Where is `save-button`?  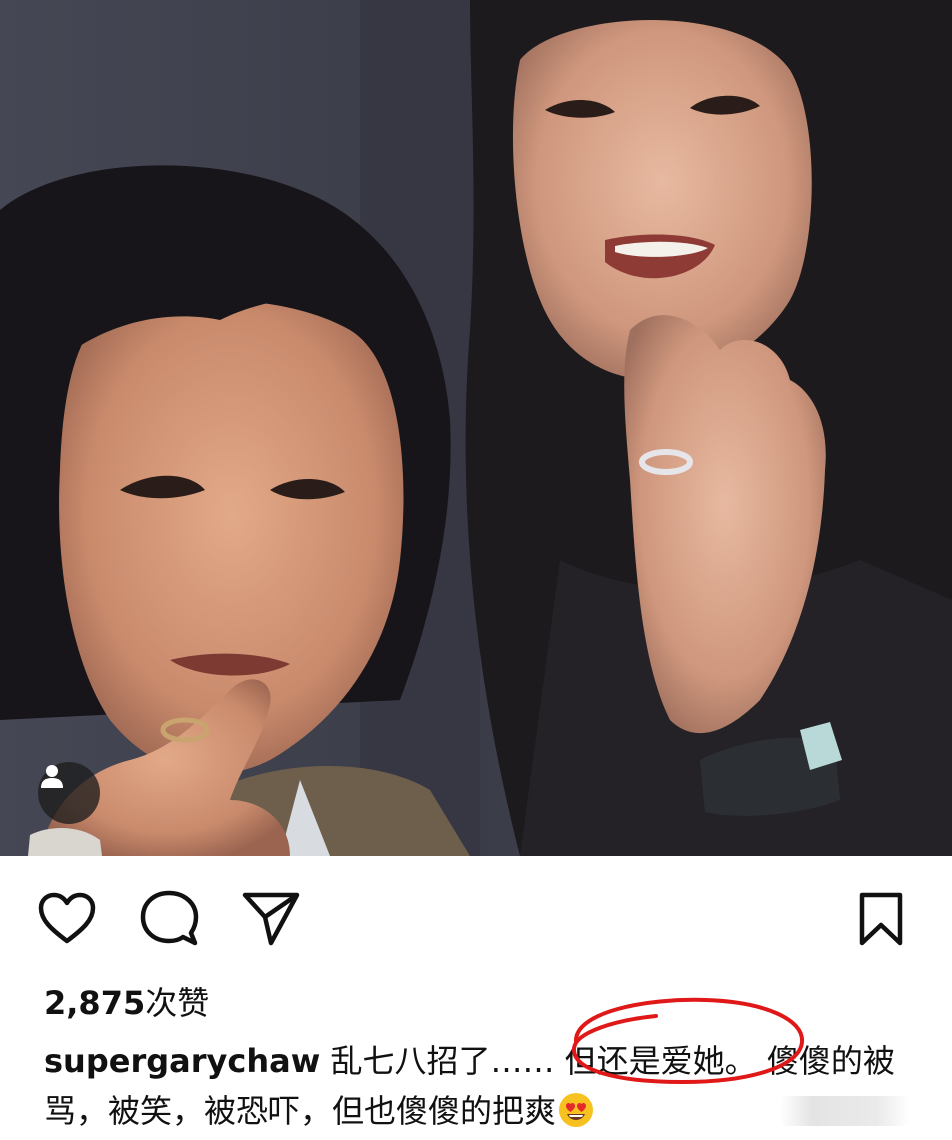
save-button is located at coordinates (881, 919).